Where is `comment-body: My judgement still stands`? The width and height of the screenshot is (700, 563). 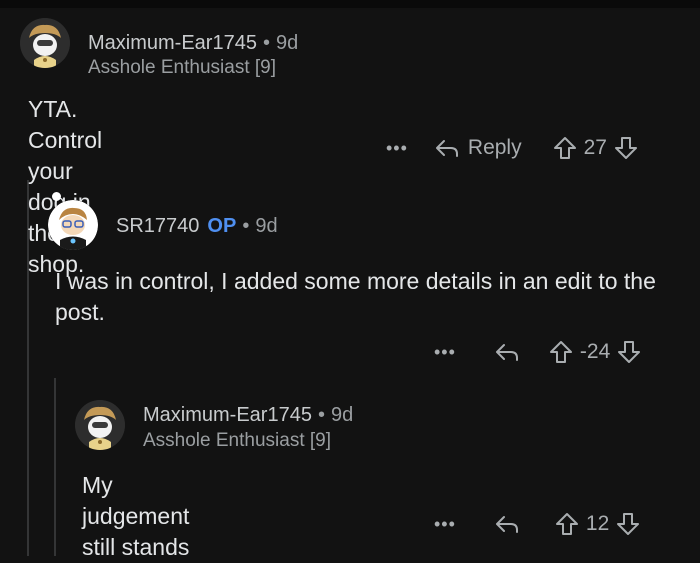 comment-body: My judgement still stands is located at coordinates (136, 516).